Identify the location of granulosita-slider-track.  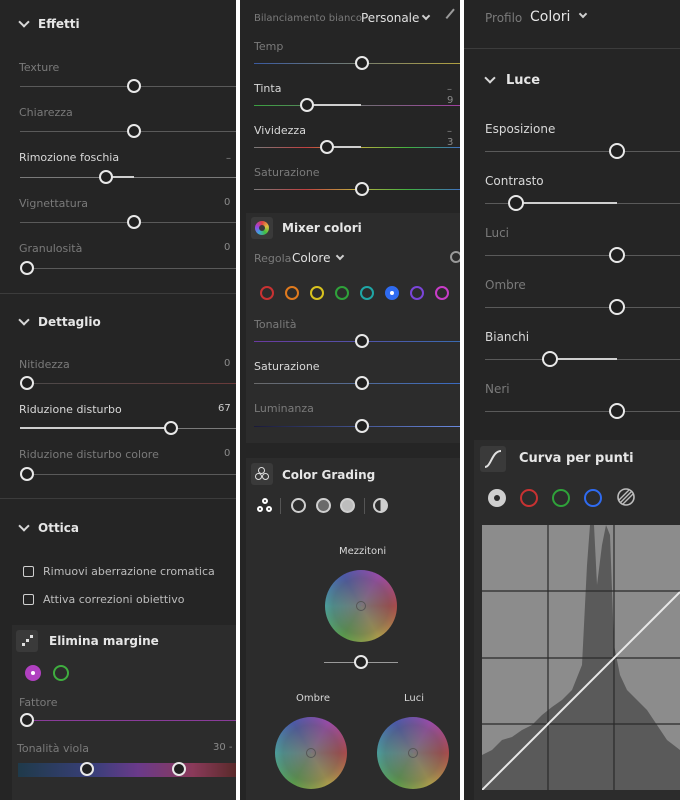
(128, 268).